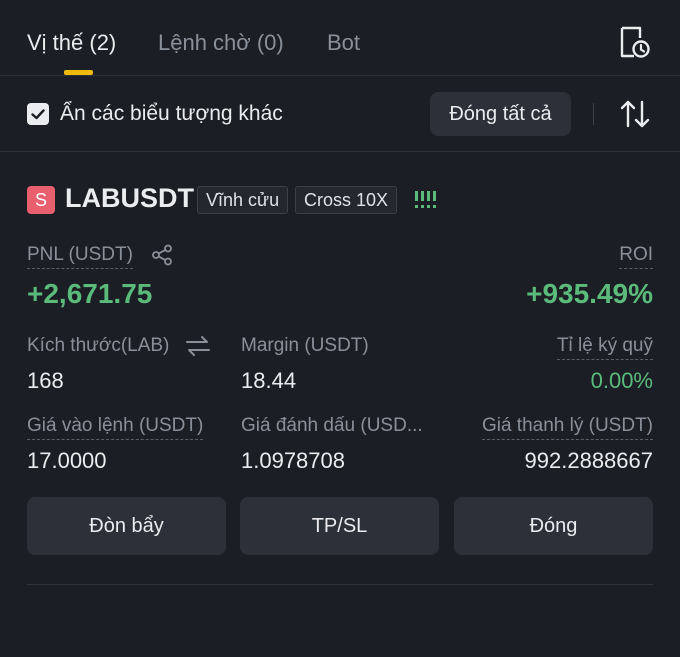 The image size is (680, 657). I want to click on history-button, so click(634, 42).